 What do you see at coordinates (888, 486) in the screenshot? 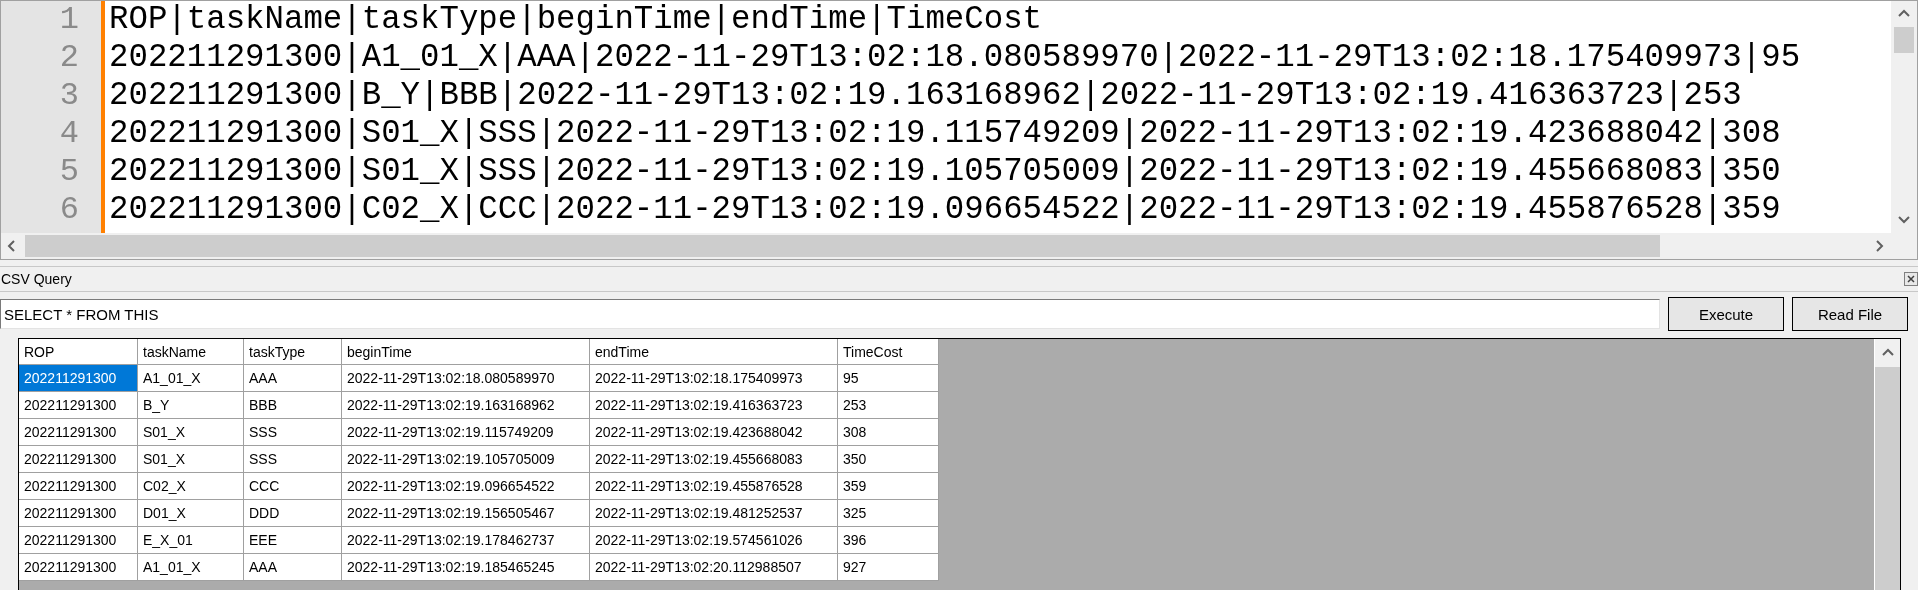
I see `table-cell: 359` at bounding box center [888, 486].